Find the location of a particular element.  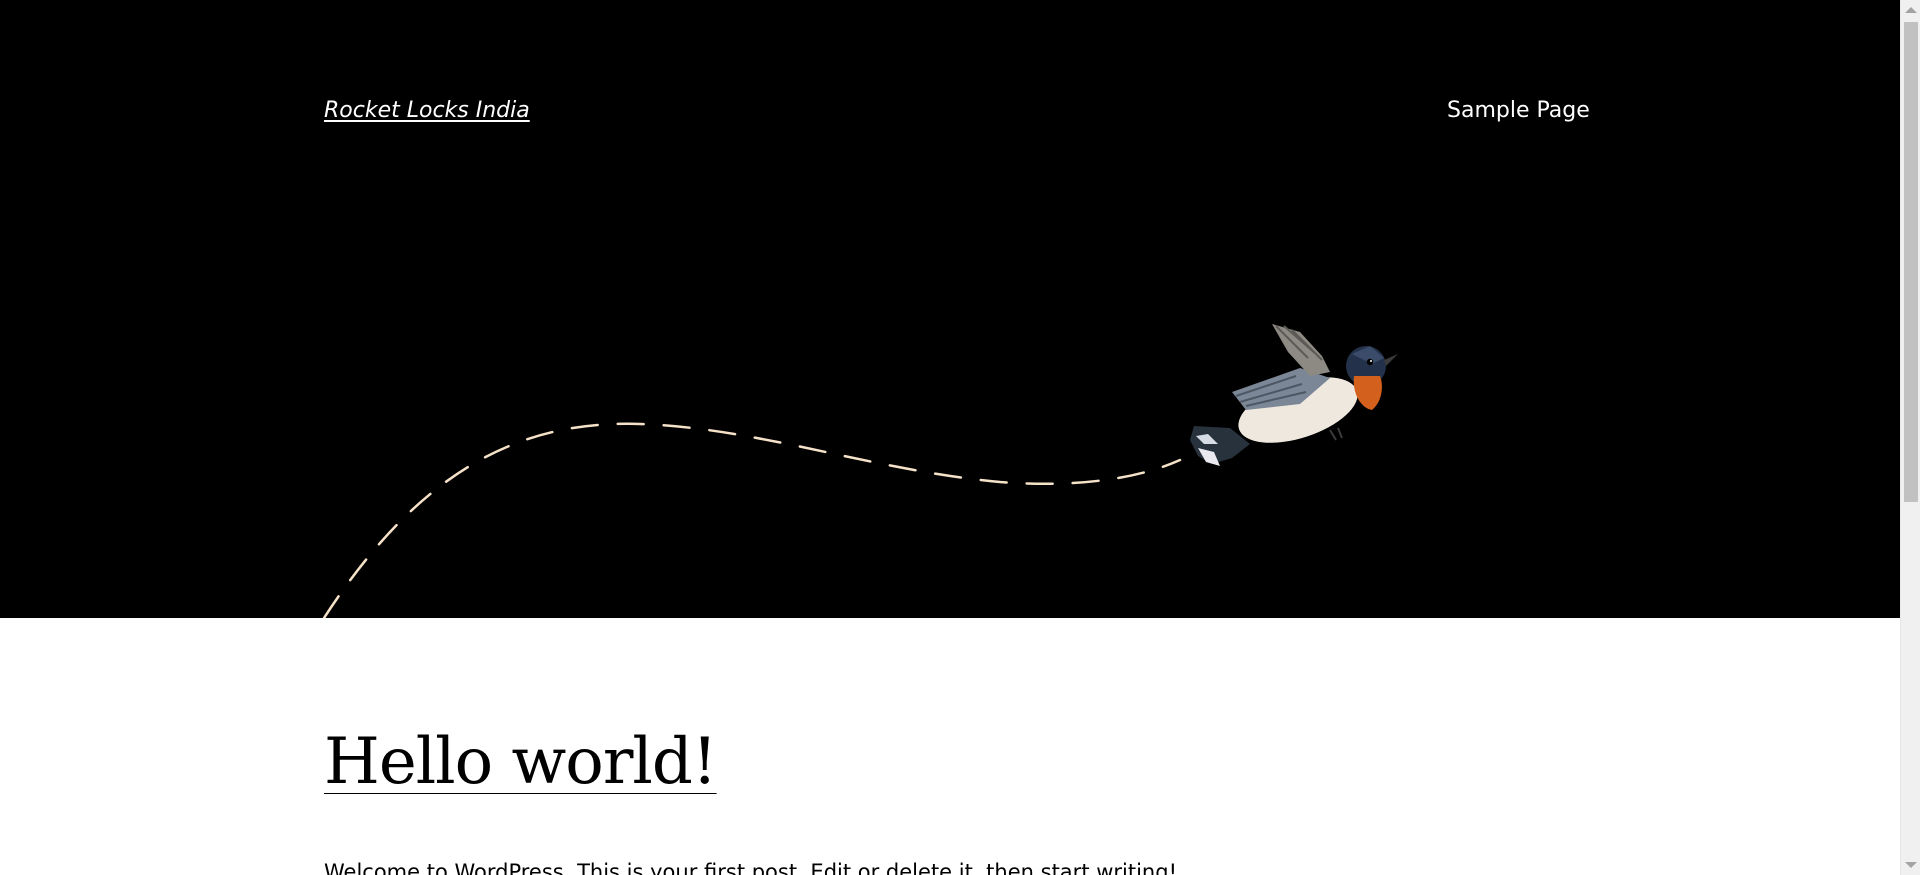

scroll-down-icon is located at coordinates (1911, 865).